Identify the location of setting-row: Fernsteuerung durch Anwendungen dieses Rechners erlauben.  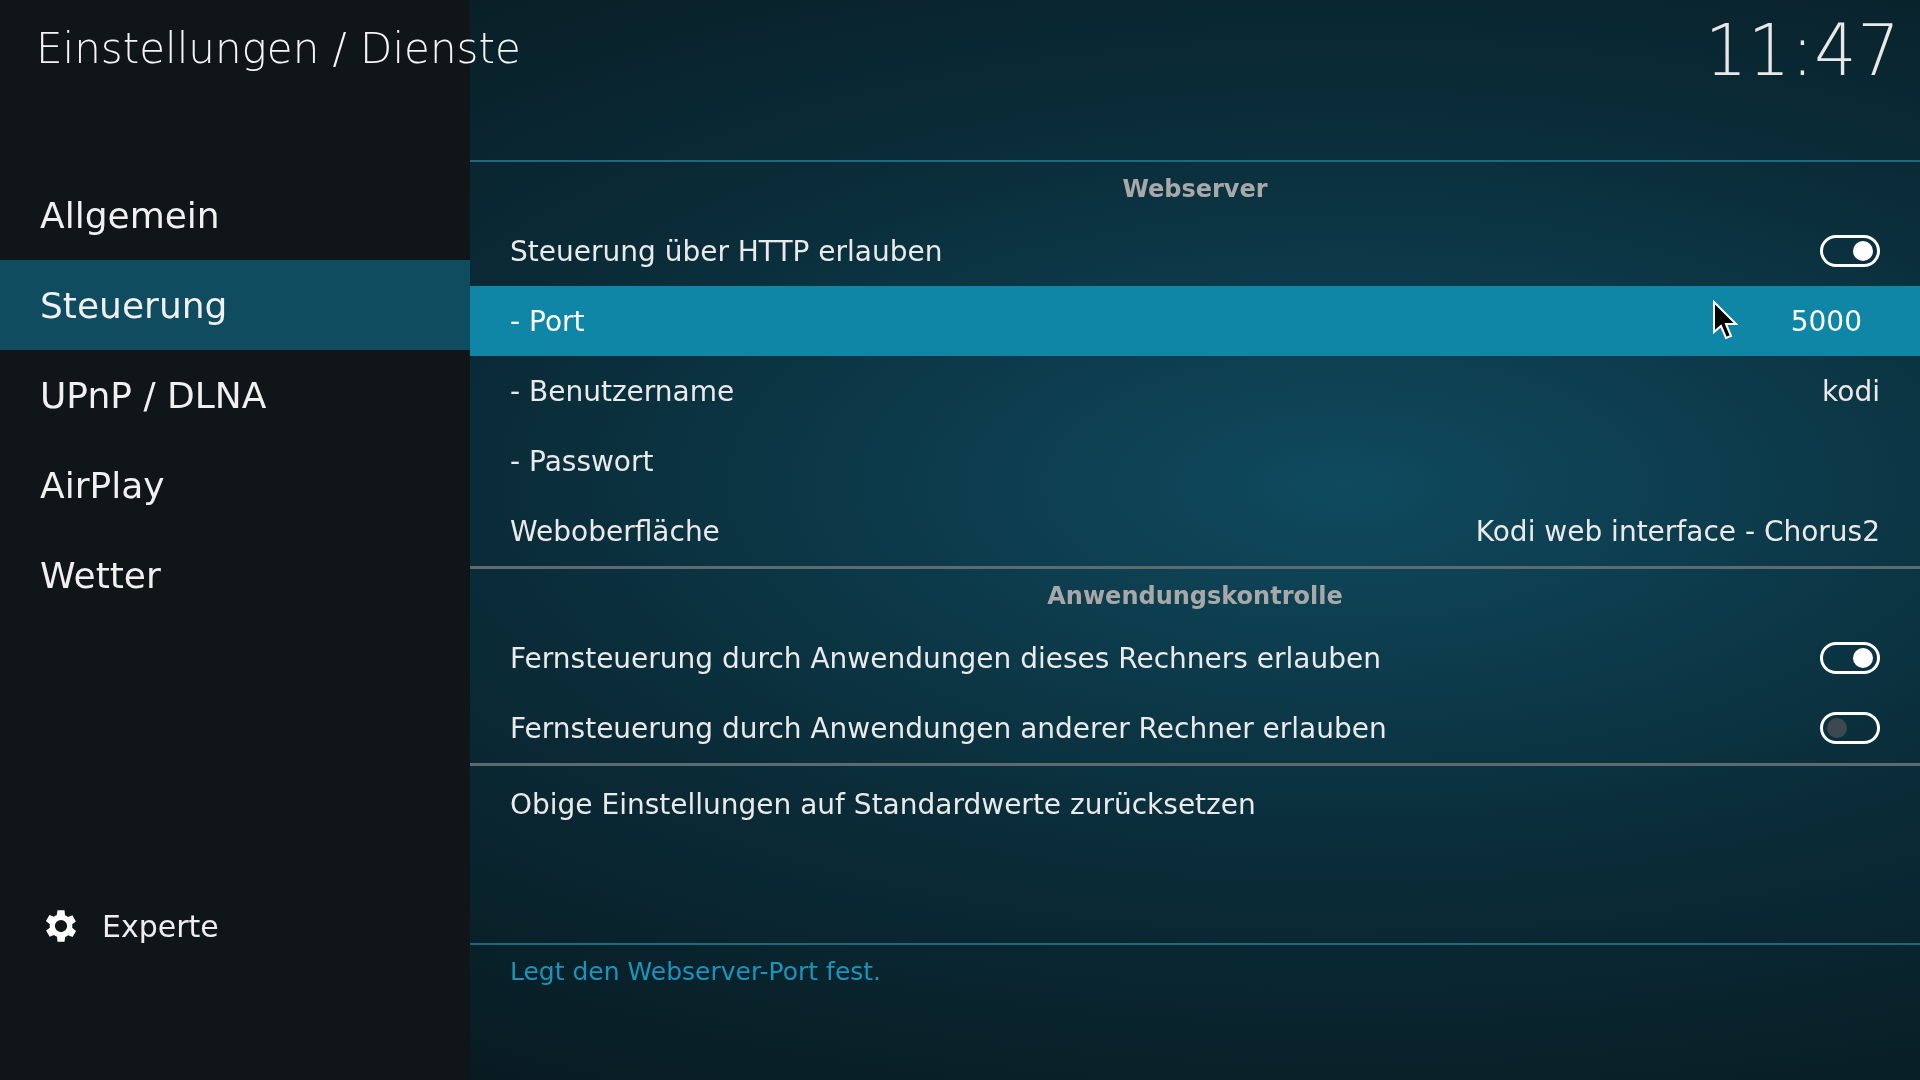
(1195, 658).